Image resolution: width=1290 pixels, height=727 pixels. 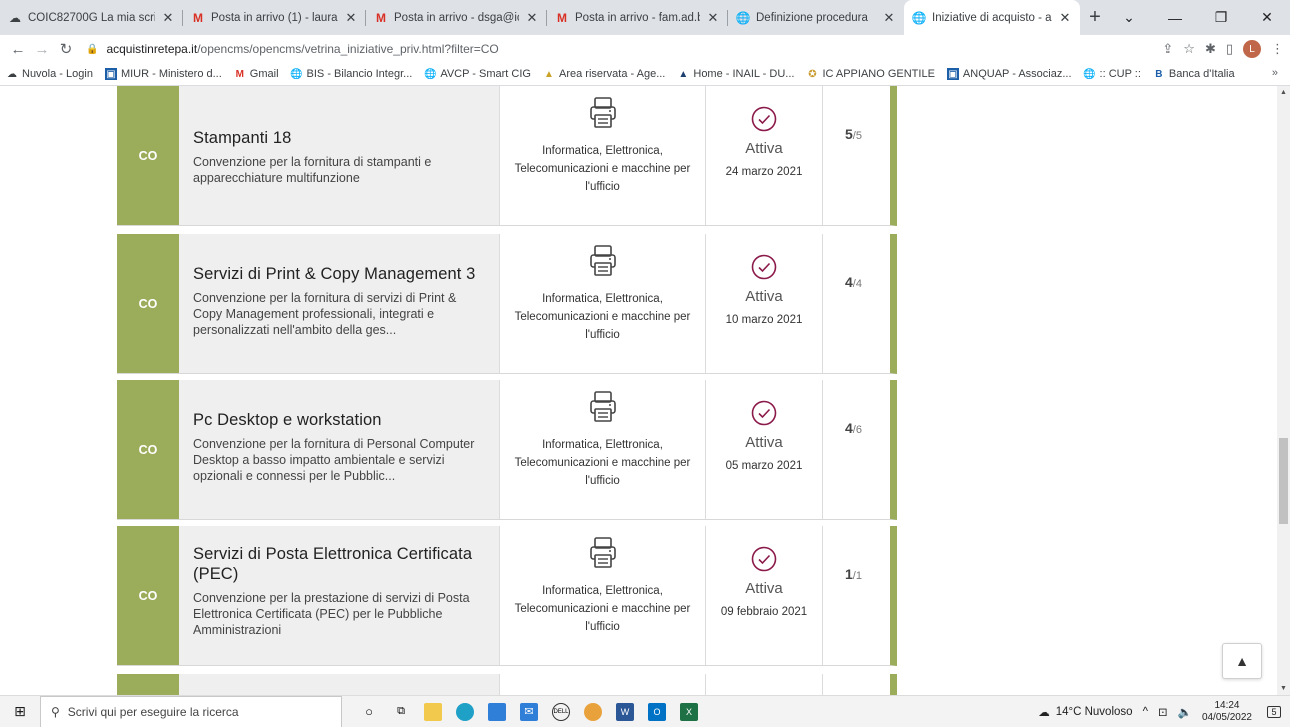 What do you see at coordinates (1221, 17) in the screenshot?
I see `restore-button: ❐` at bounding box center [1221, 17].